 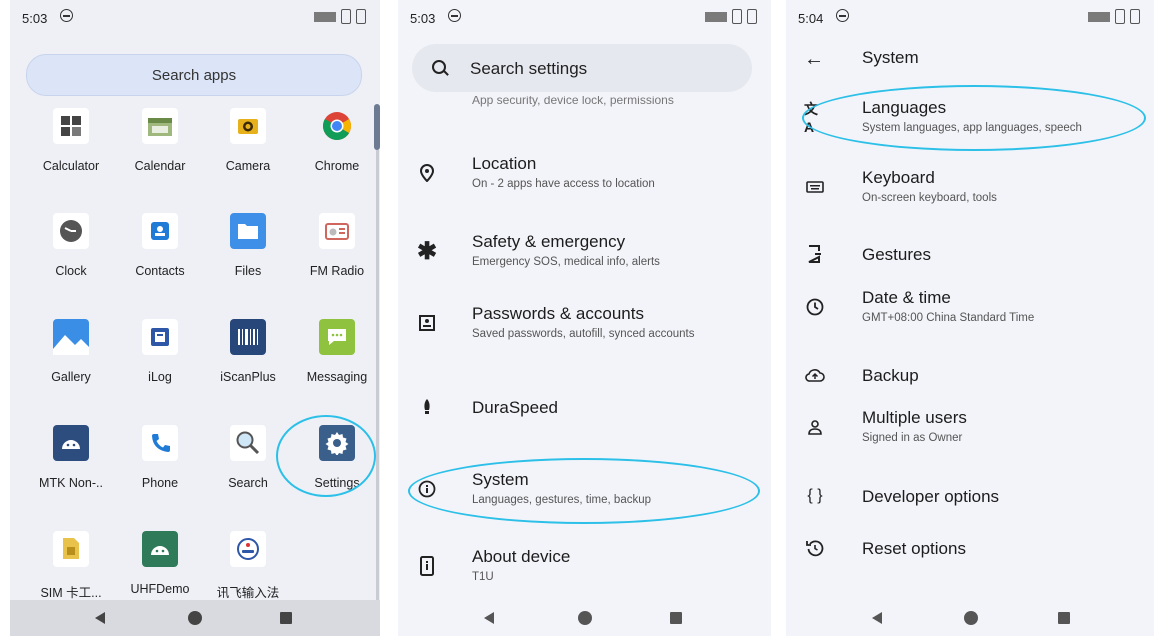 What do you see at coordinates (337, 364) in the screenshot?
I see `app-messaging: Messaging` at bounding box center [337, 364].